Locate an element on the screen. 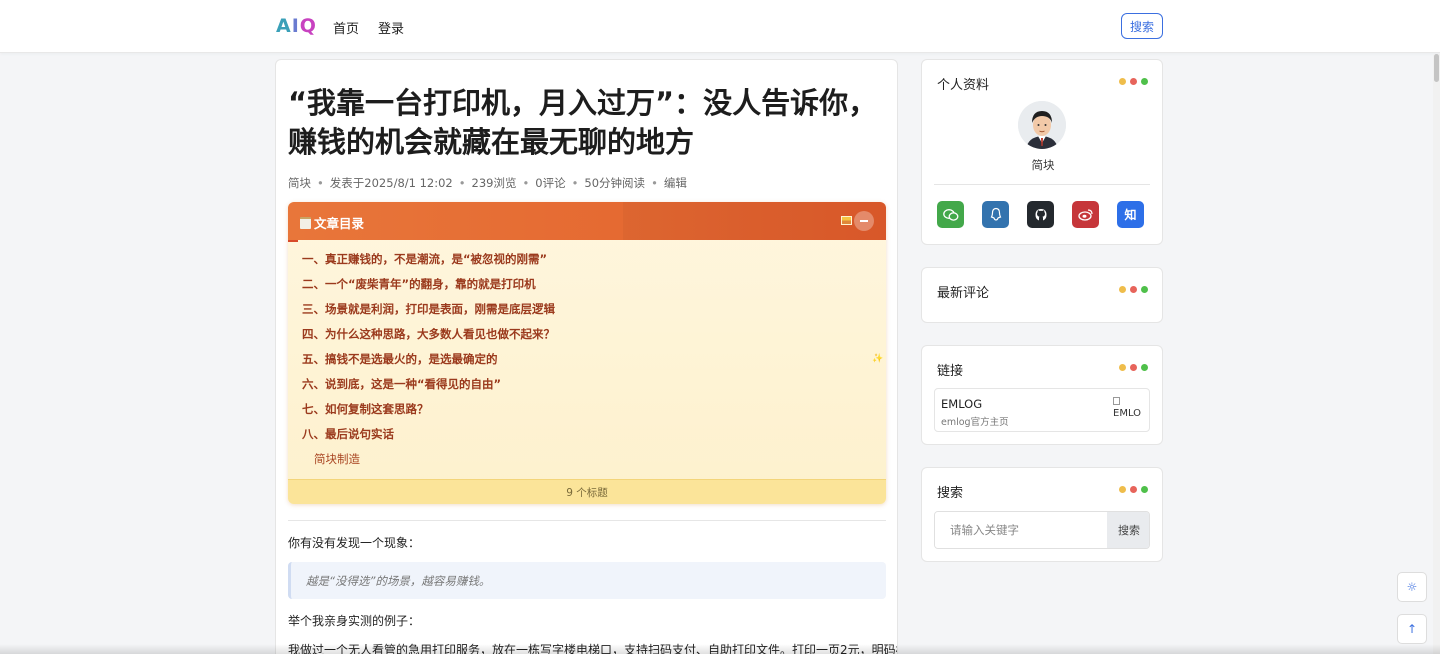  back-to-top-icon: ↑ is located at coordinates (1412, 629).